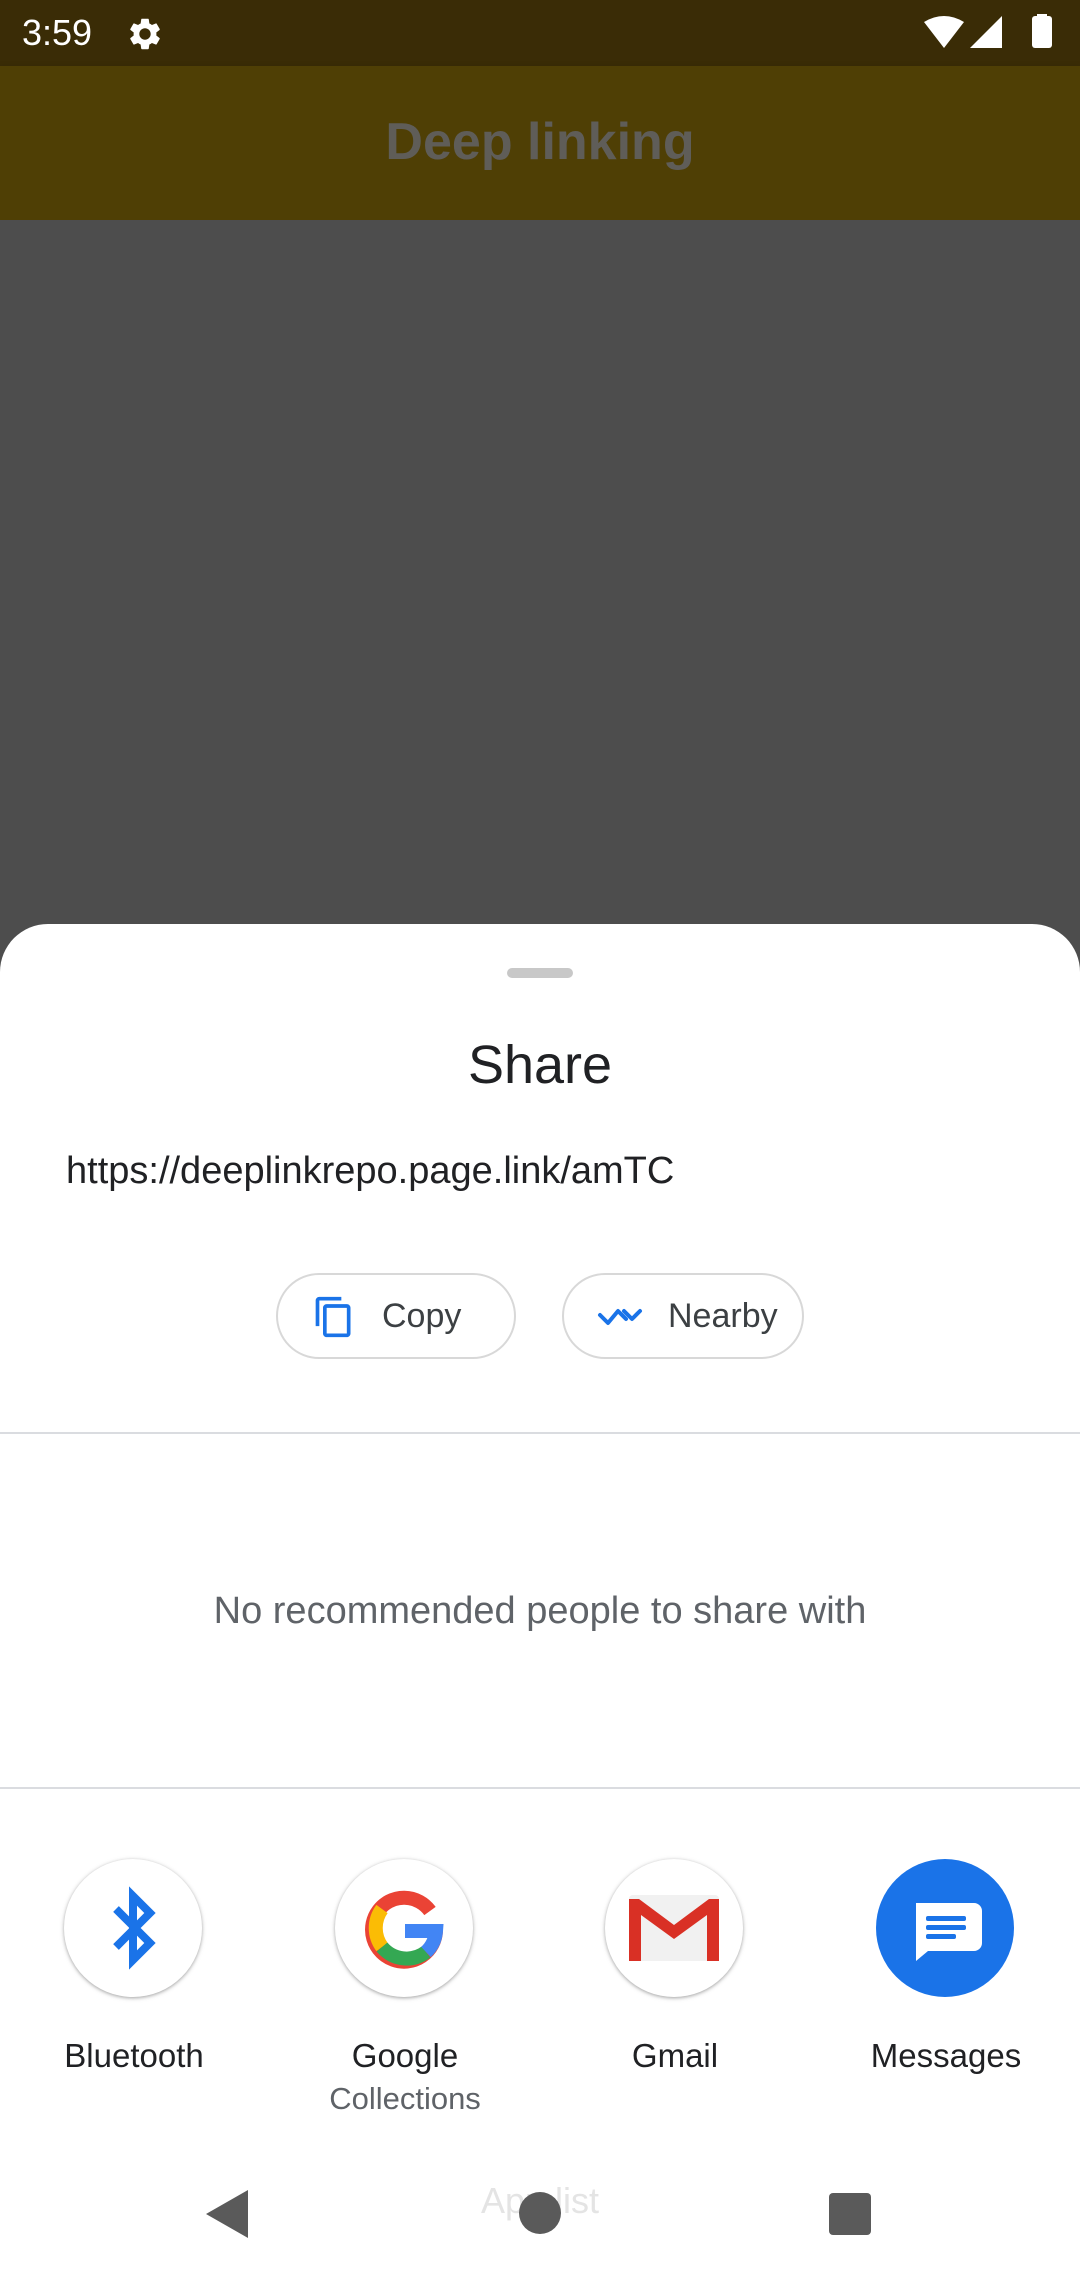 This screenshot has height=2280, width=1080. Describe the element at coordinates (946, 2055) in the screenshot. I see `share-target-label: Messages` at that location.